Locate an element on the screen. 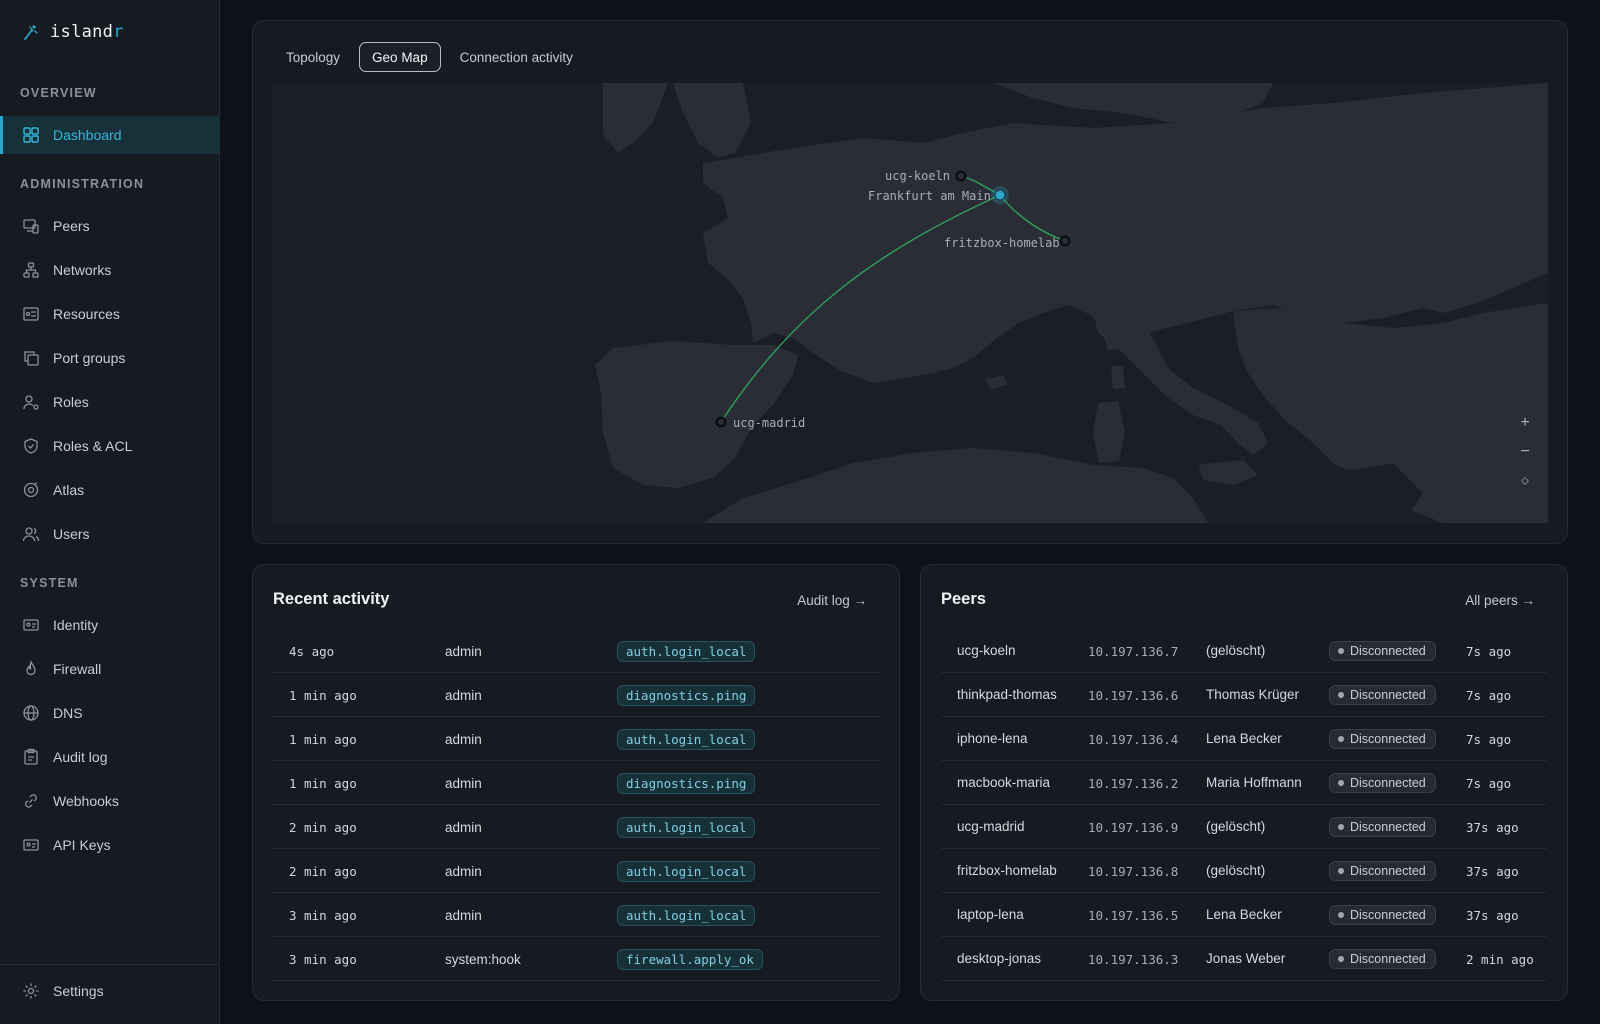  sidebar-item-port-groups: Port groups is located at coordinates (109, 358).